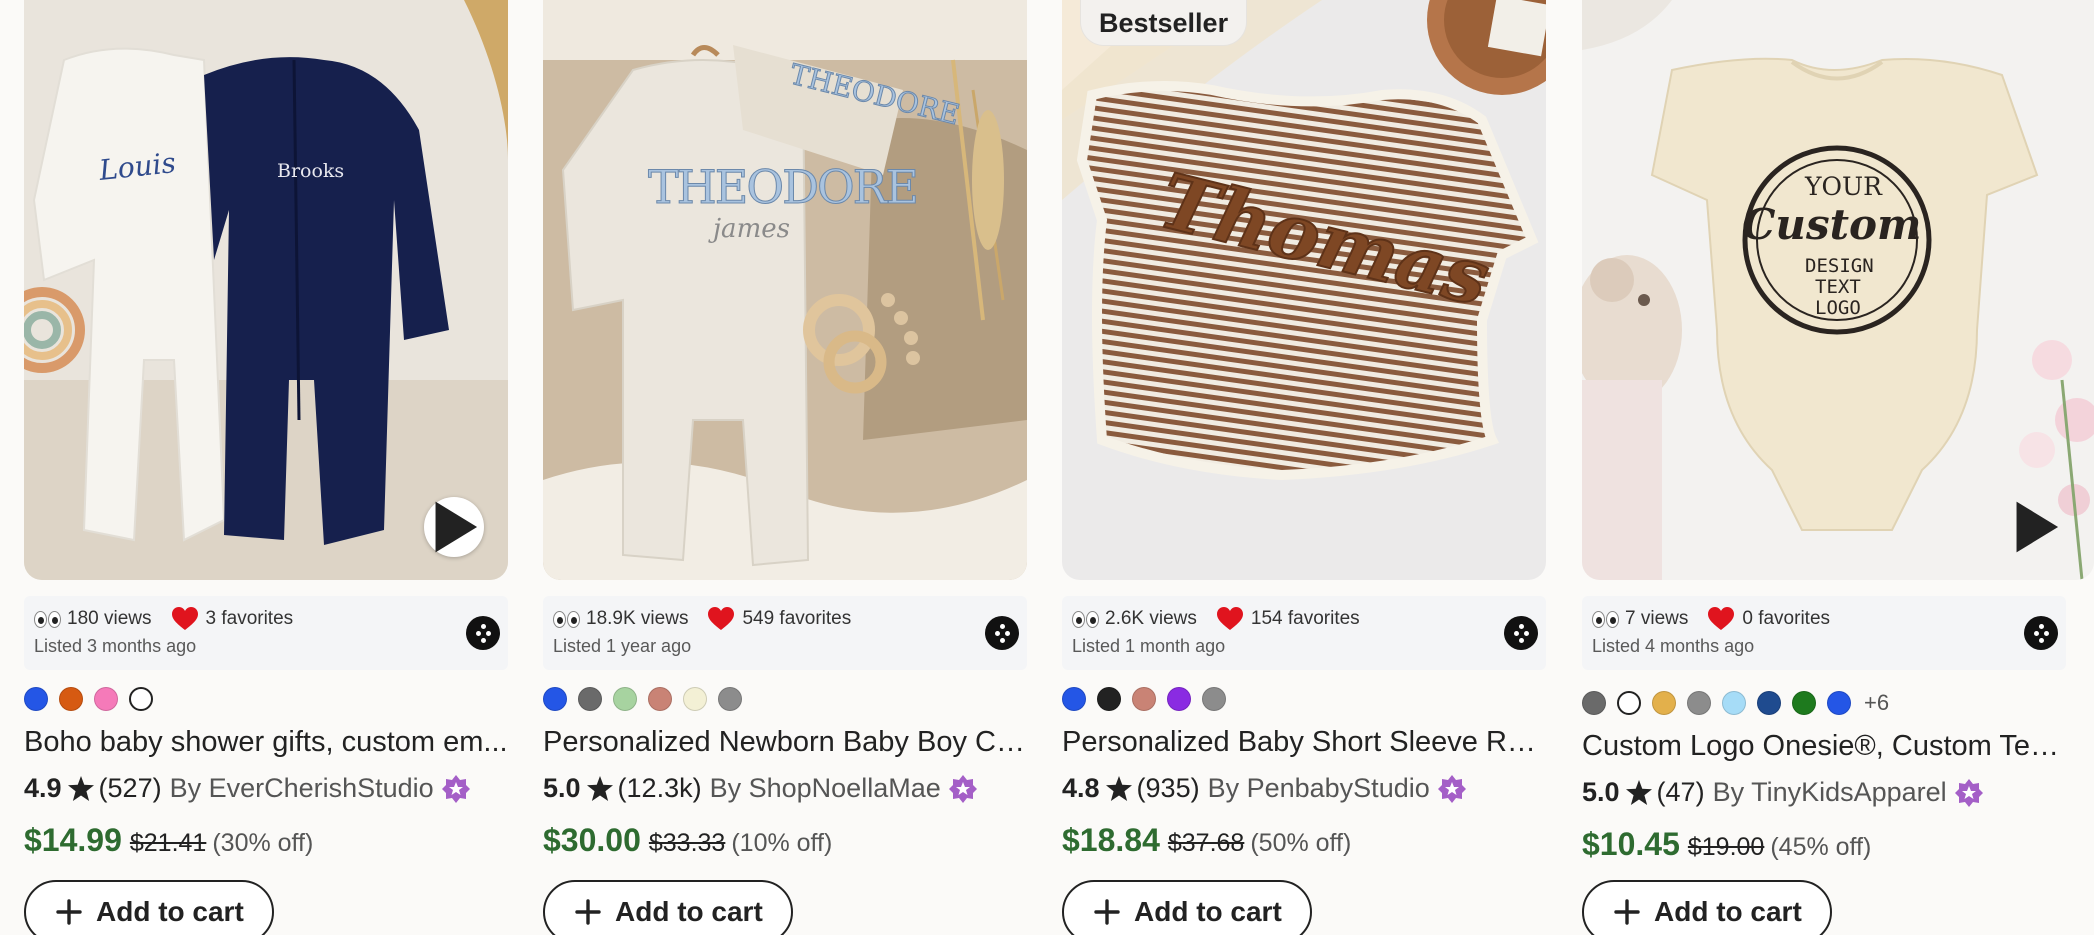  Describe the element at coordinates (1830, 792) in the screenshot. I see `shop-name: By TinyKidsApparel` at that location.